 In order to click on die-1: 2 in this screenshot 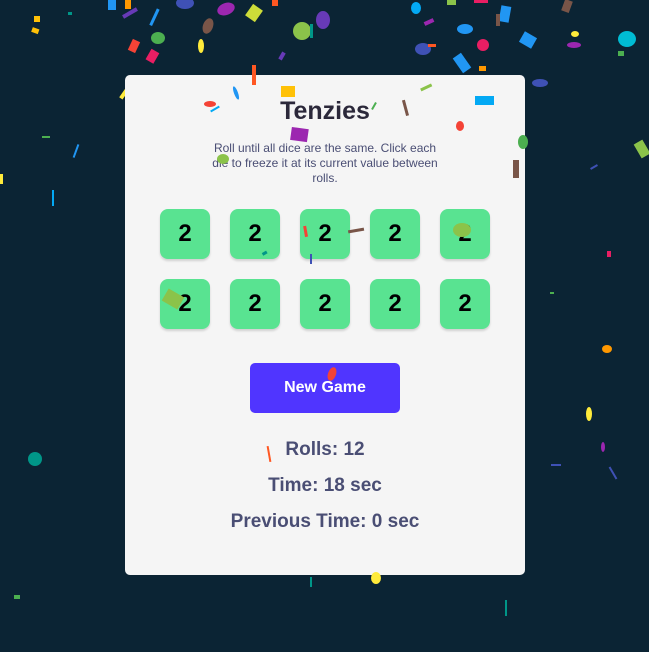, I will do `click(185, 234)`.